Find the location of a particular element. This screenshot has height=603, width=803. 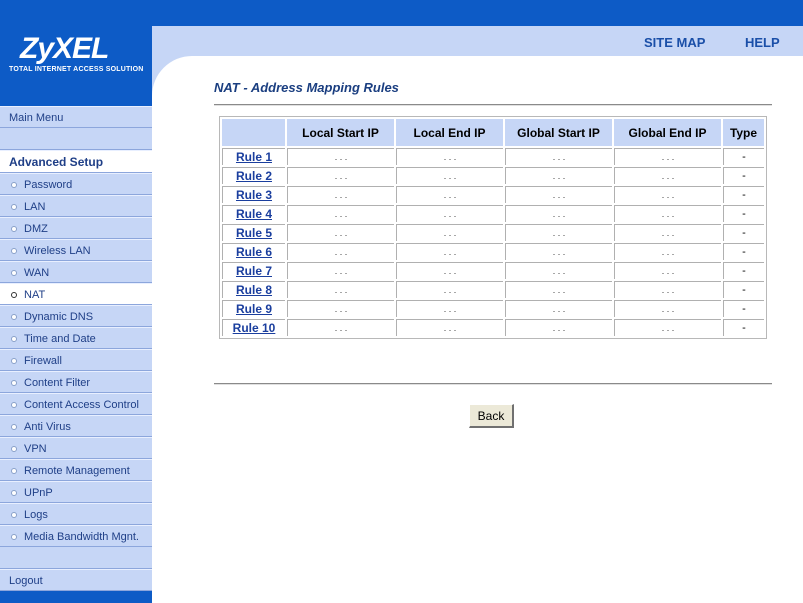

sidebar-item-logs: Logs is located at coordinates (76, 514).